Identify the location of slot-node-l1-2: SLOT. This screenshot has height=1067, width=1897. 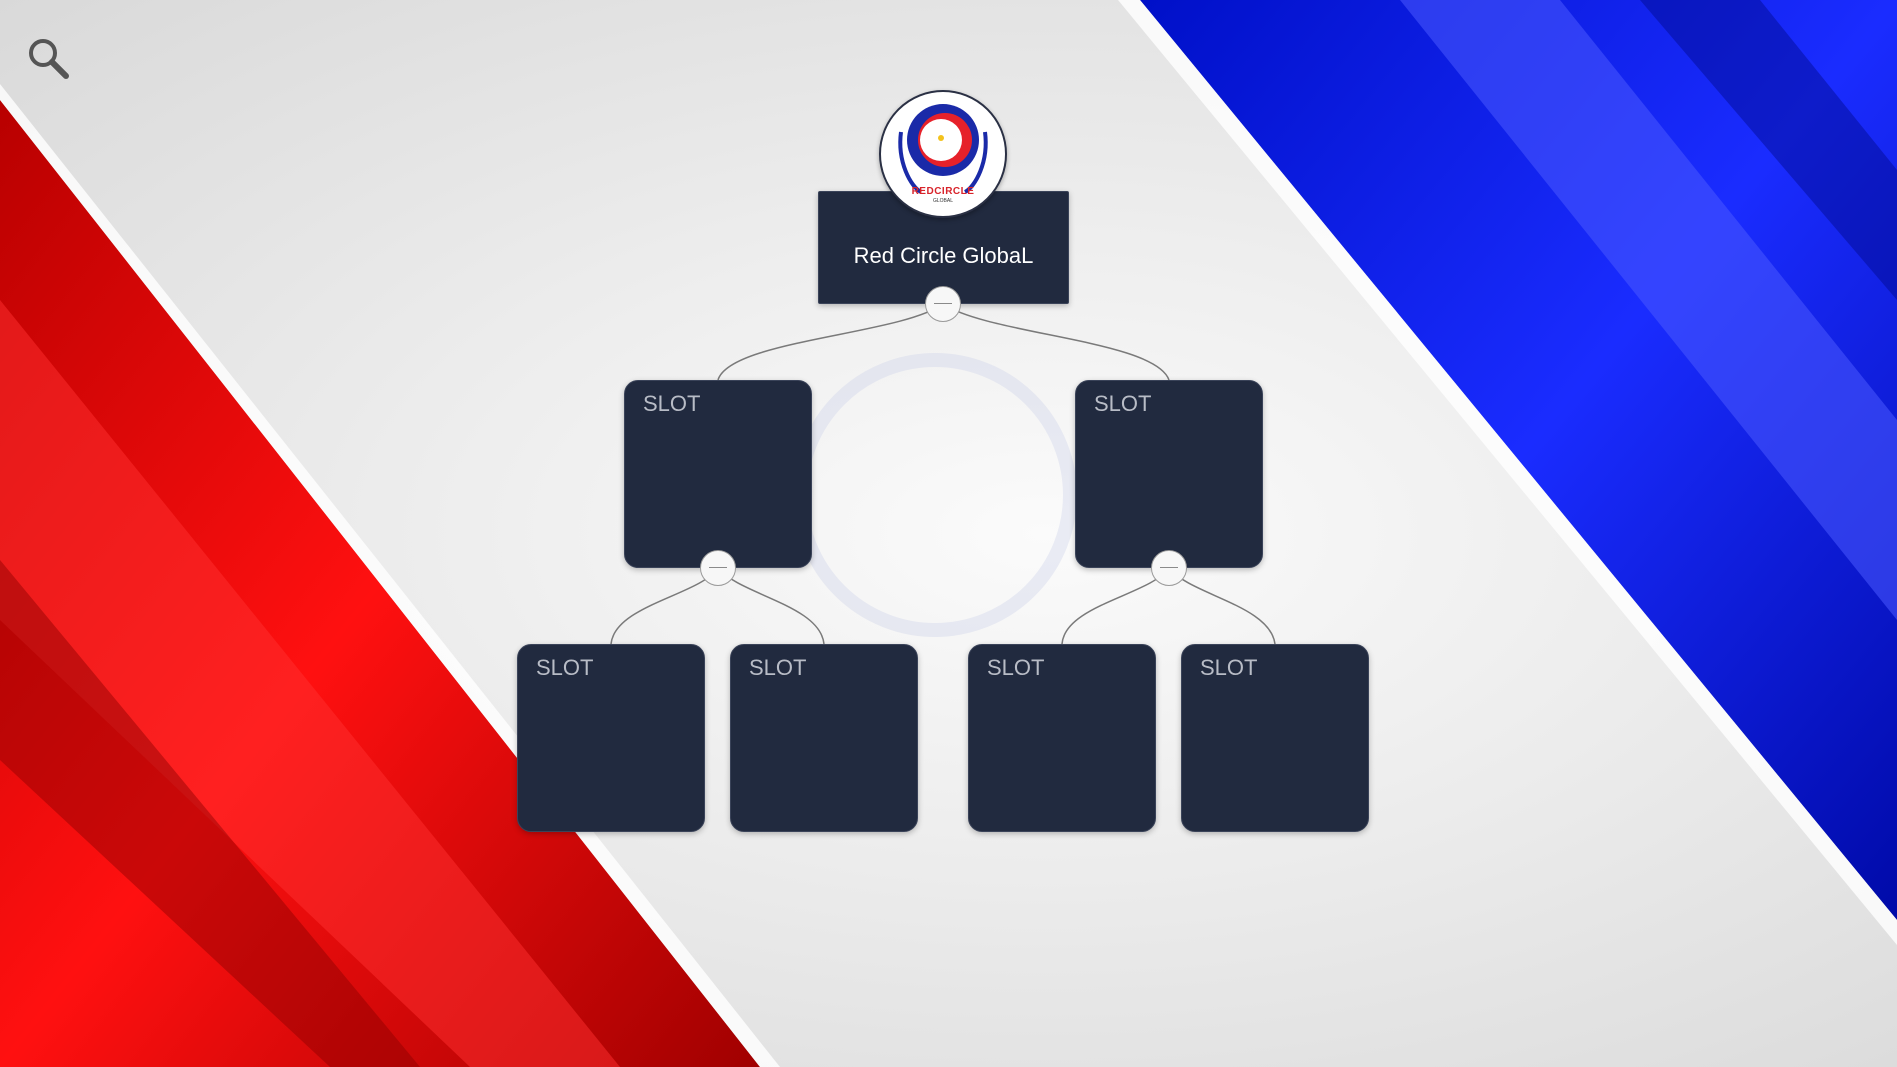
(1169, 474).